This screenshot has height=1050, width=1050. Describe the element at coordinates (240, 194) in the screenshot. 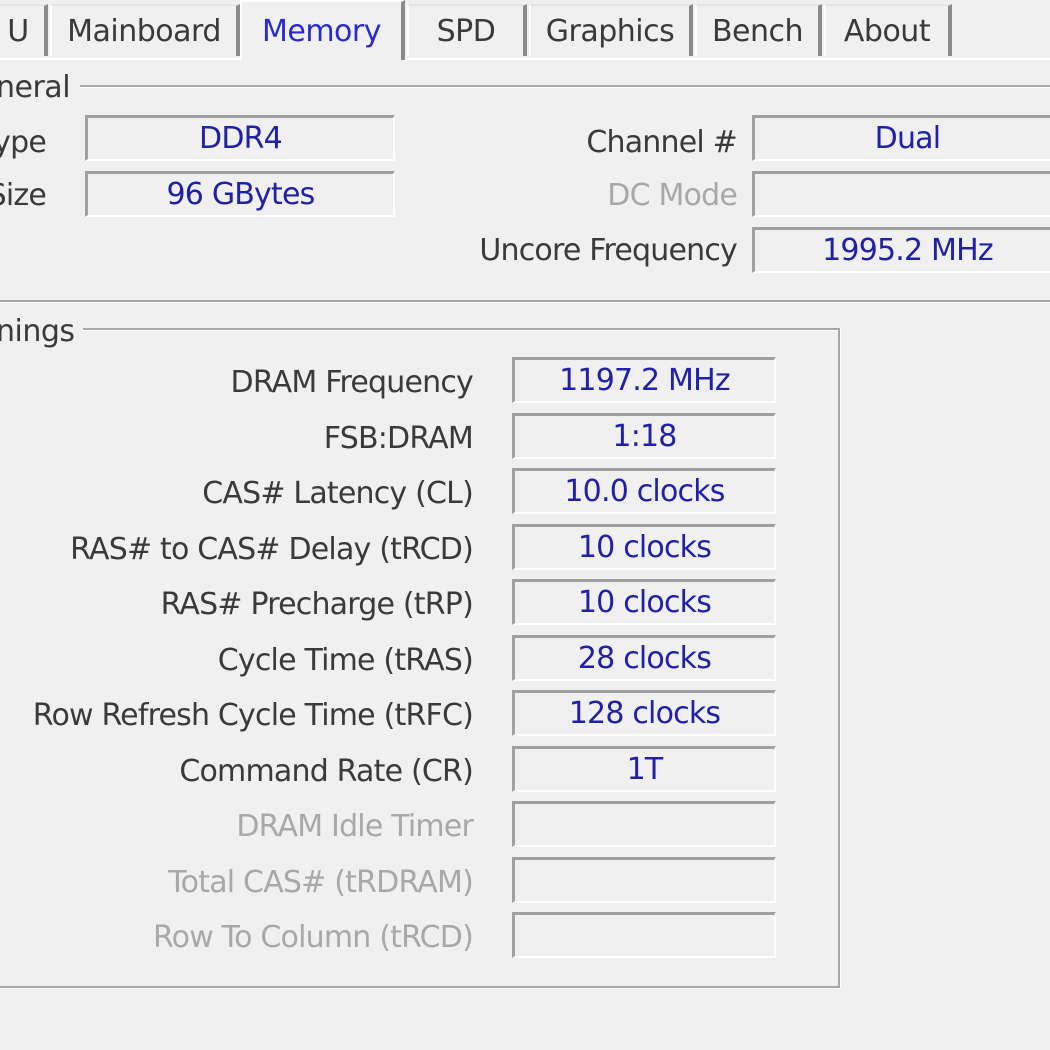

I see `size-field: 96 GBytes` at that location.